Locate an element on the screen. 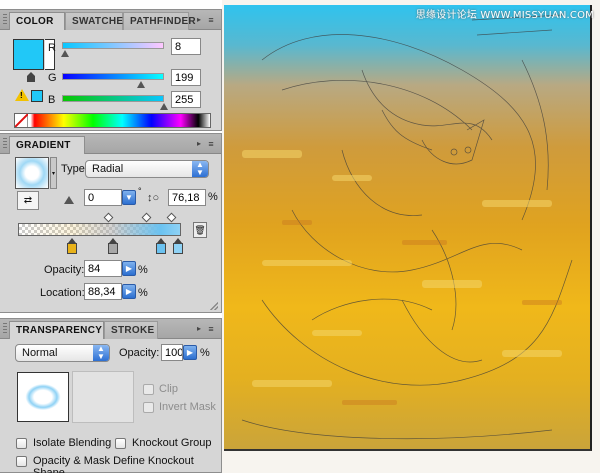 The width and height of the screenshot is (600, 473). channel-r-input is located at coordinates (186, 46).